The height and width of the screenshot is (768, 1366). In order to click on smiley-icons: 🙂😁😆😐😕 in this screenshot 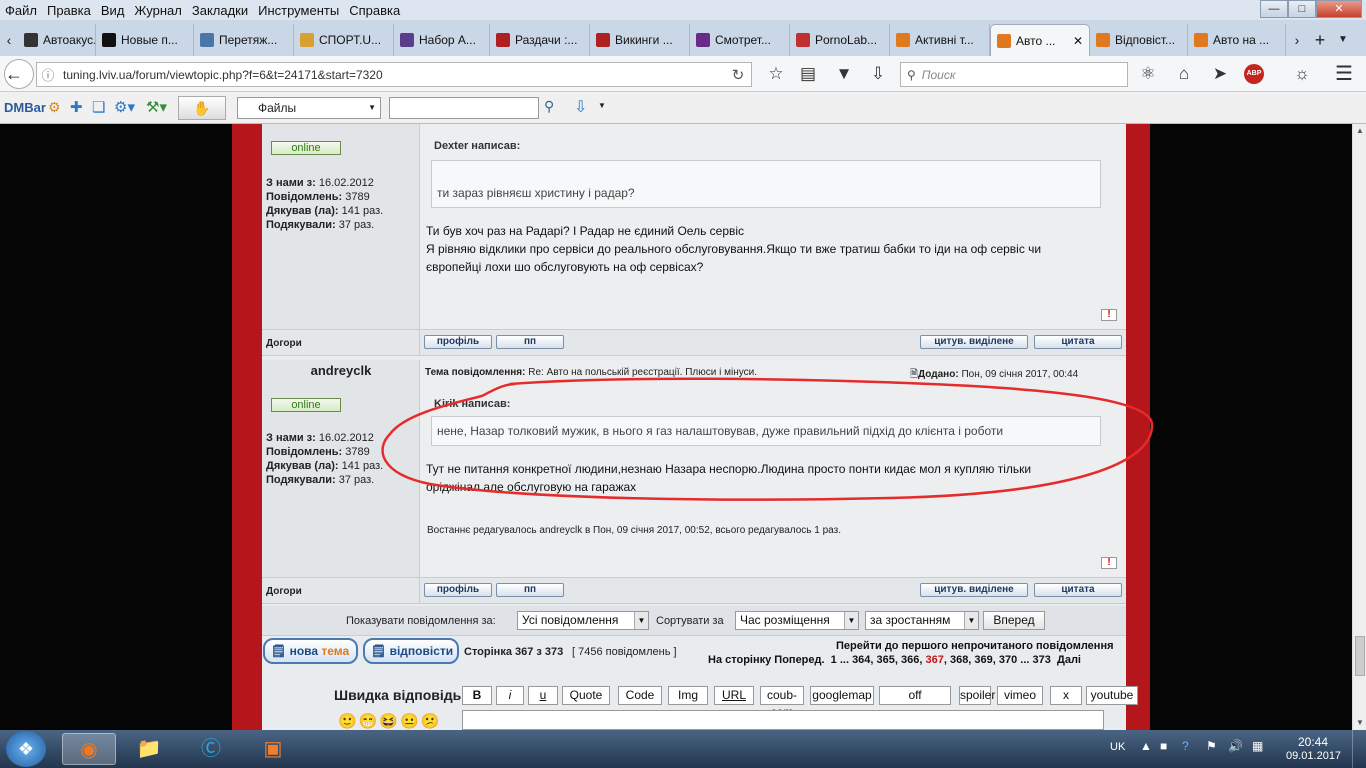, I will do `click(389, 721)`.